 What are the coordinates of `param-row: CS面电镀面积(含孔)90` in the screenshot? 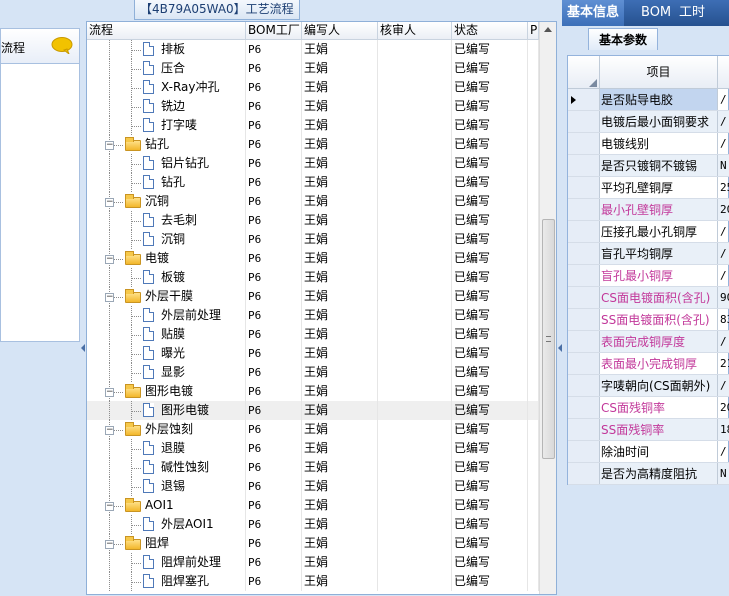 It's located at (648, 298).